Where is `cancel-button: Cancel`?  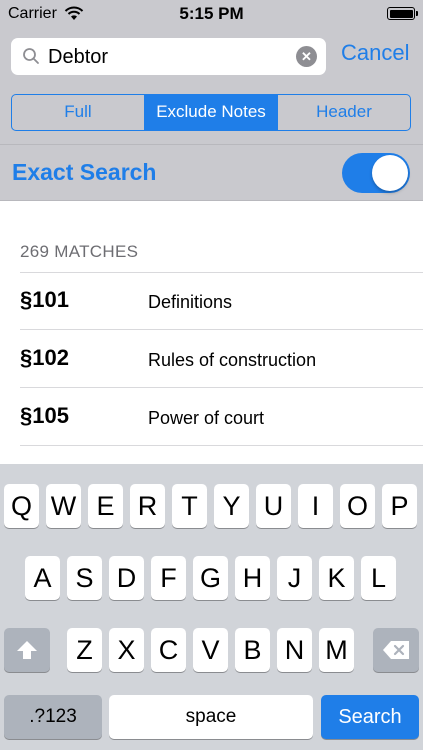 cancel-button: Cancel is located at coordinates (375, 53).